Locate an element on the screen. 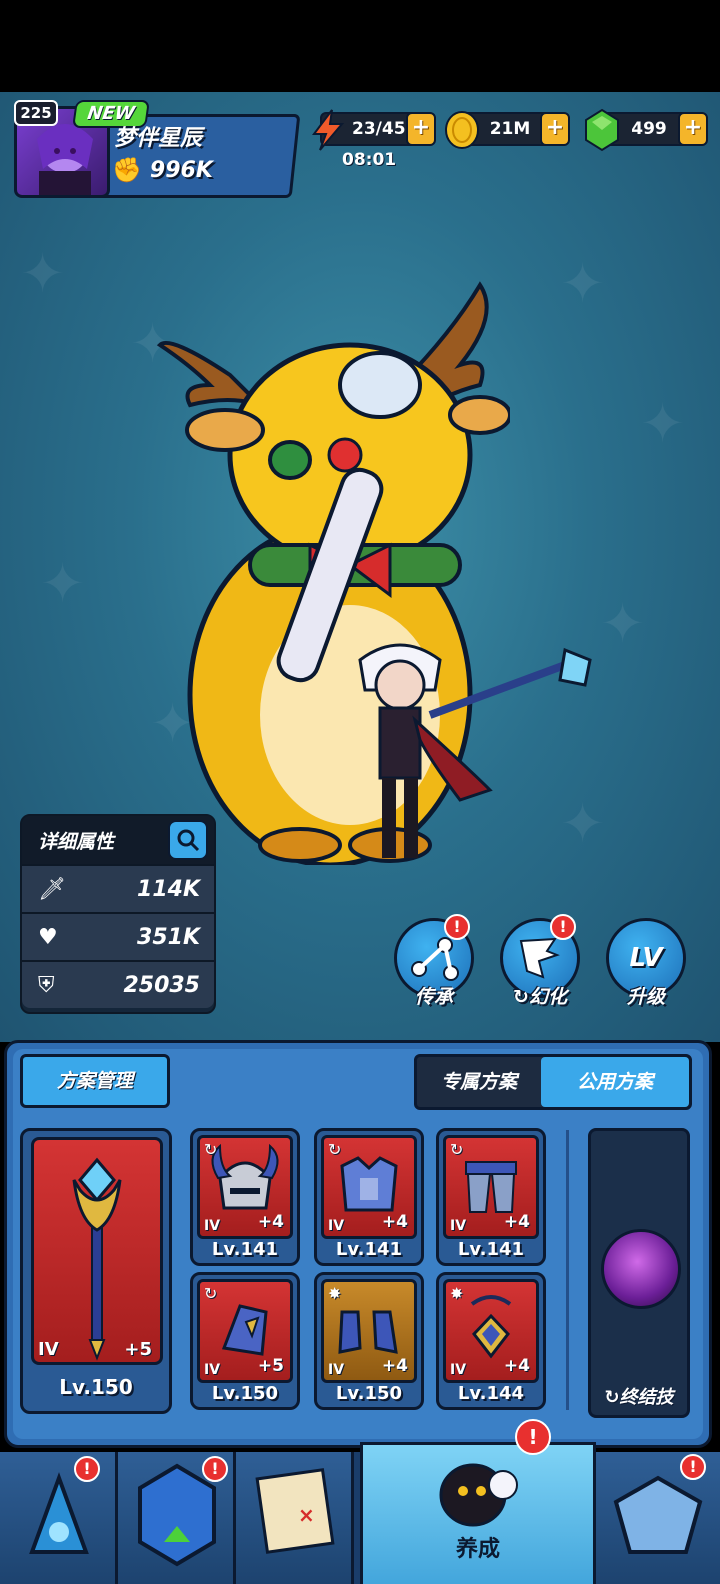 The width and height of the screenshot is (720, 1584). equip-slot-boots: ✸ IV +4 Lv.150 is located at coordinates (369, 1341).